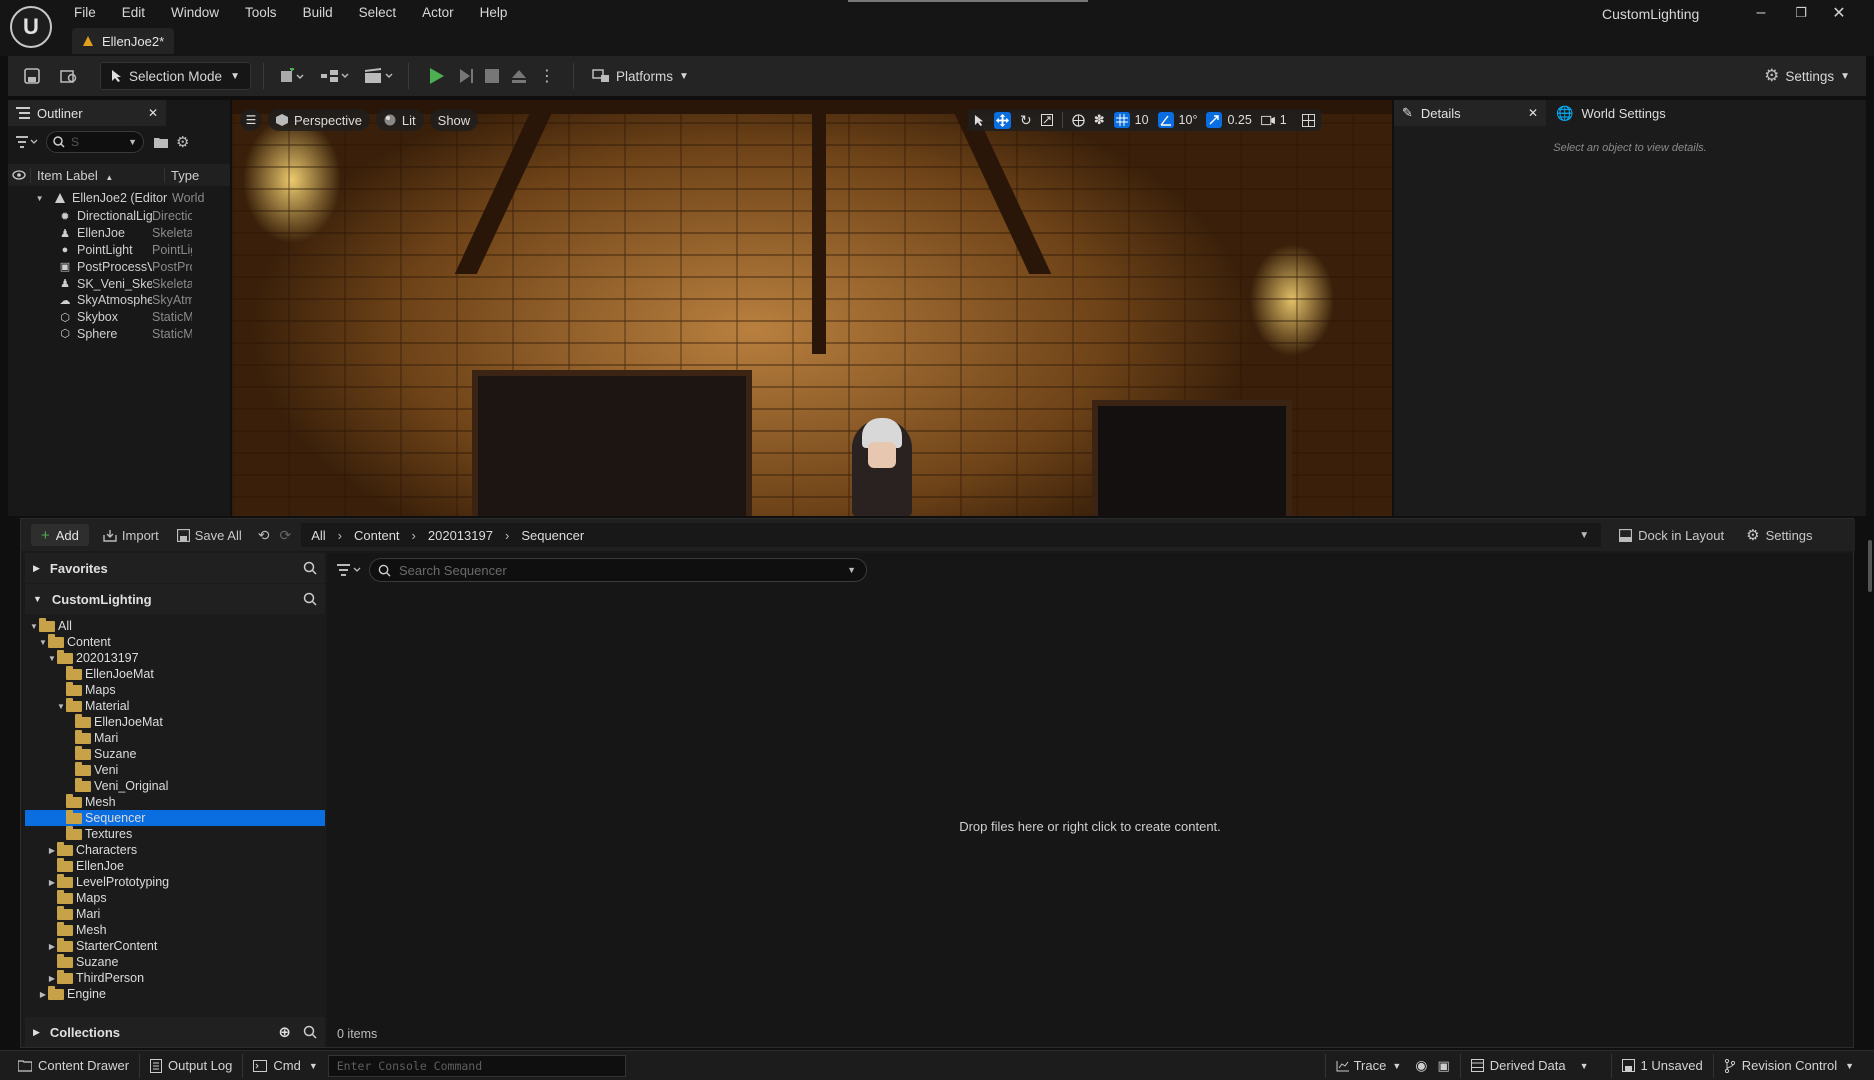 This screenshot has width=1874, height=1080. I want to click on folder-row: ▼ 202013197, so click(175, 657).